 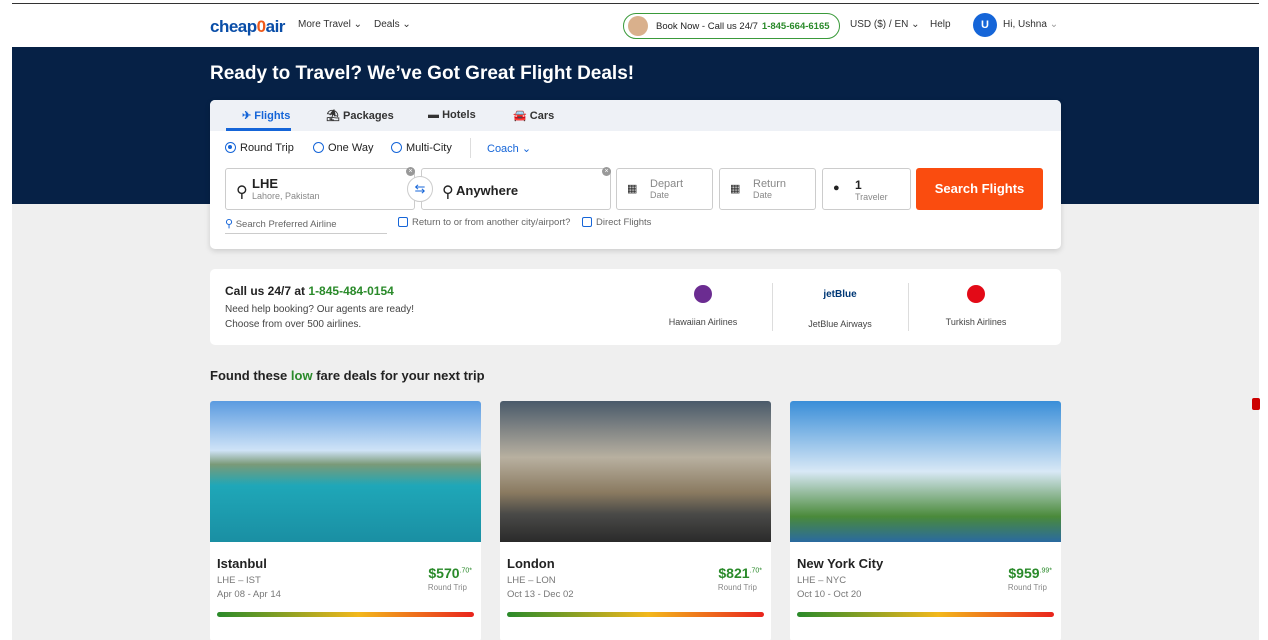 I want to click on call-button: Book Now - Call us 24/7 1-845-664-6165, so click(x=731, y=26).